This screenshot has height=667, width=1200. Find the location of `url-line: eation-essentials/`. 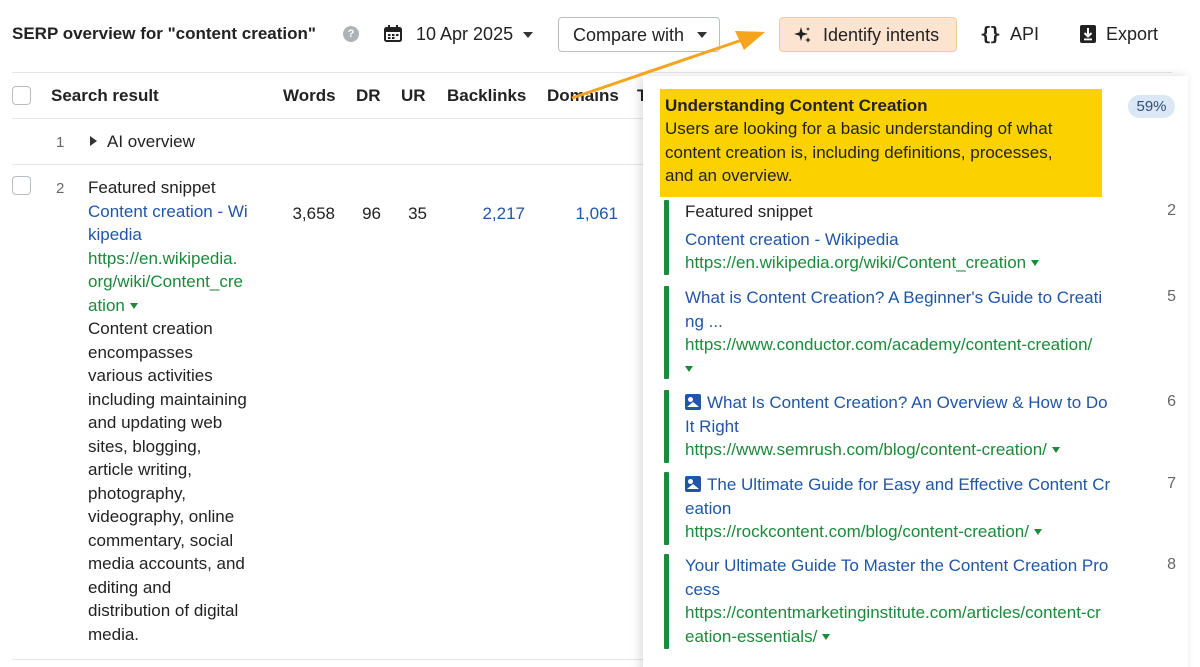

url-line: eation-essentials/ is located at coordinates (751, 636).